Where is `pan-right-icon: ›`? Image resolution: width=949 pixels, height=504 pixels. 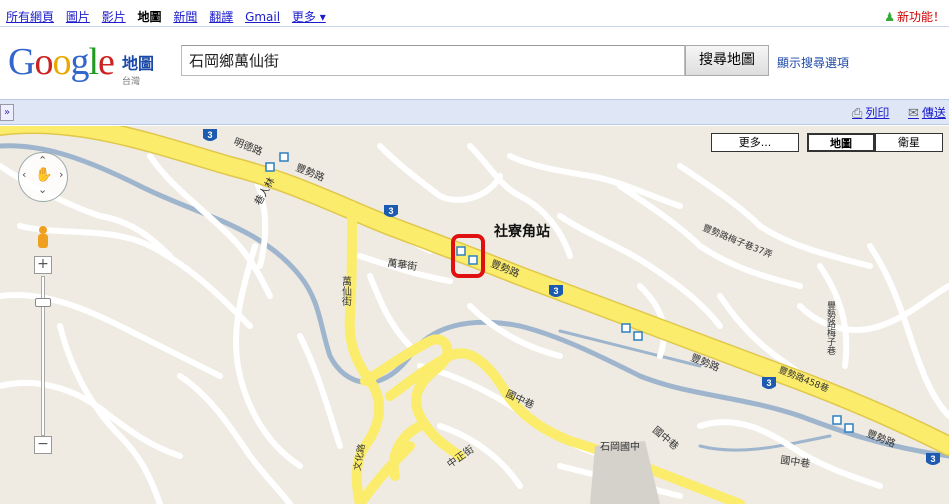 pan-right-icon: › is located at coordinates (61, 174).